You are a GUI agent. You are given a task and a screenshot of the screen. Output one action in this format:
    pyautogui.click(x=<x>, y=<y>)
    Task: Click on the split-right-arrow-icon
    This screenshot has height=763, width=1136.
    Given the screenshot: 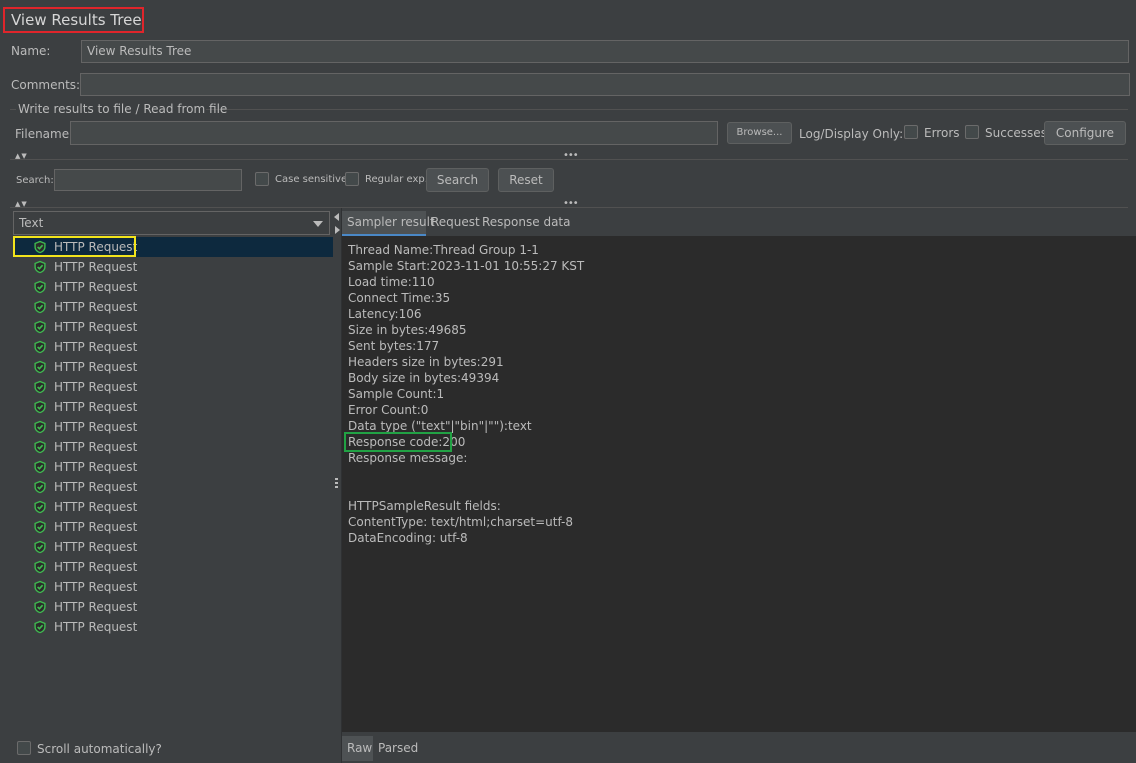 What is the action you would take?
    pyautogui.click(x=337, y=230)
    